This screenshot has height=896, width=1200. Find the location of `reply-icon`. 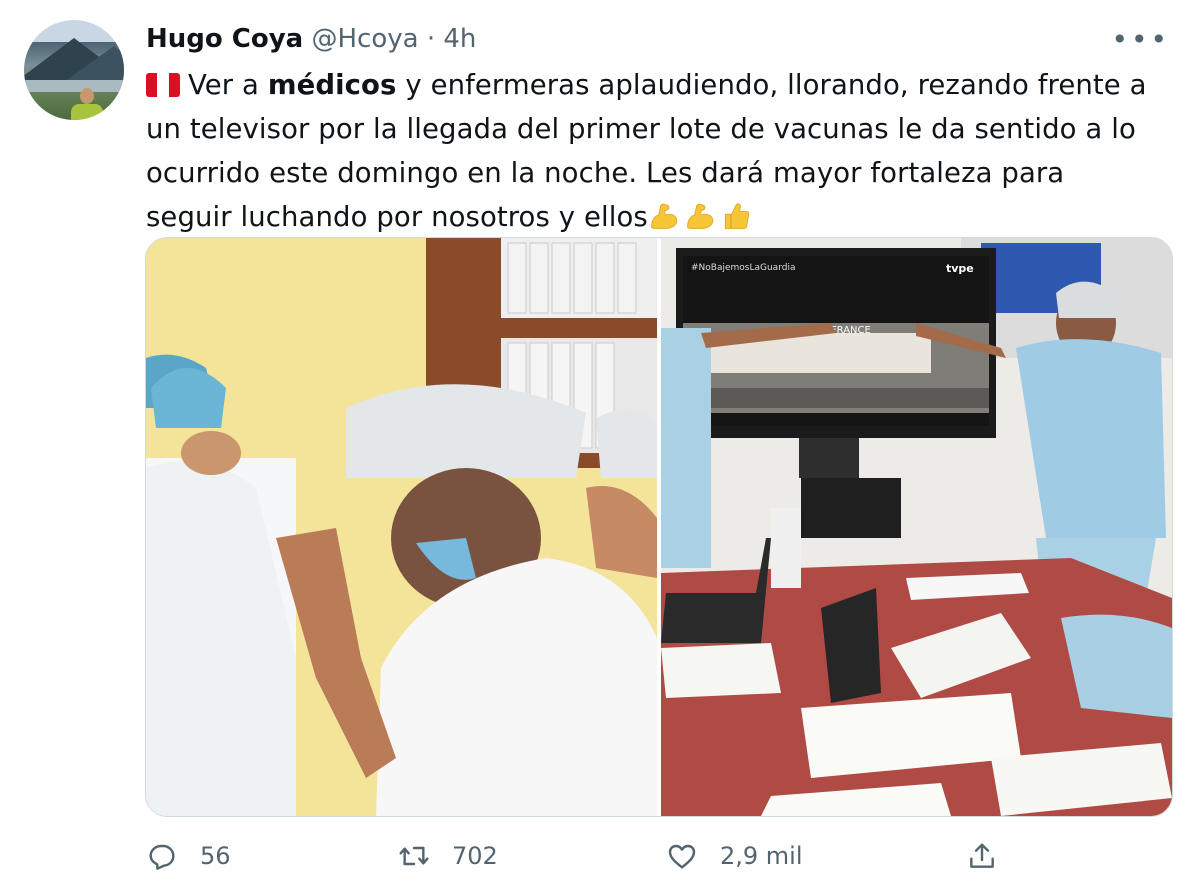

reply-icon is located at coordinates (162, 857).